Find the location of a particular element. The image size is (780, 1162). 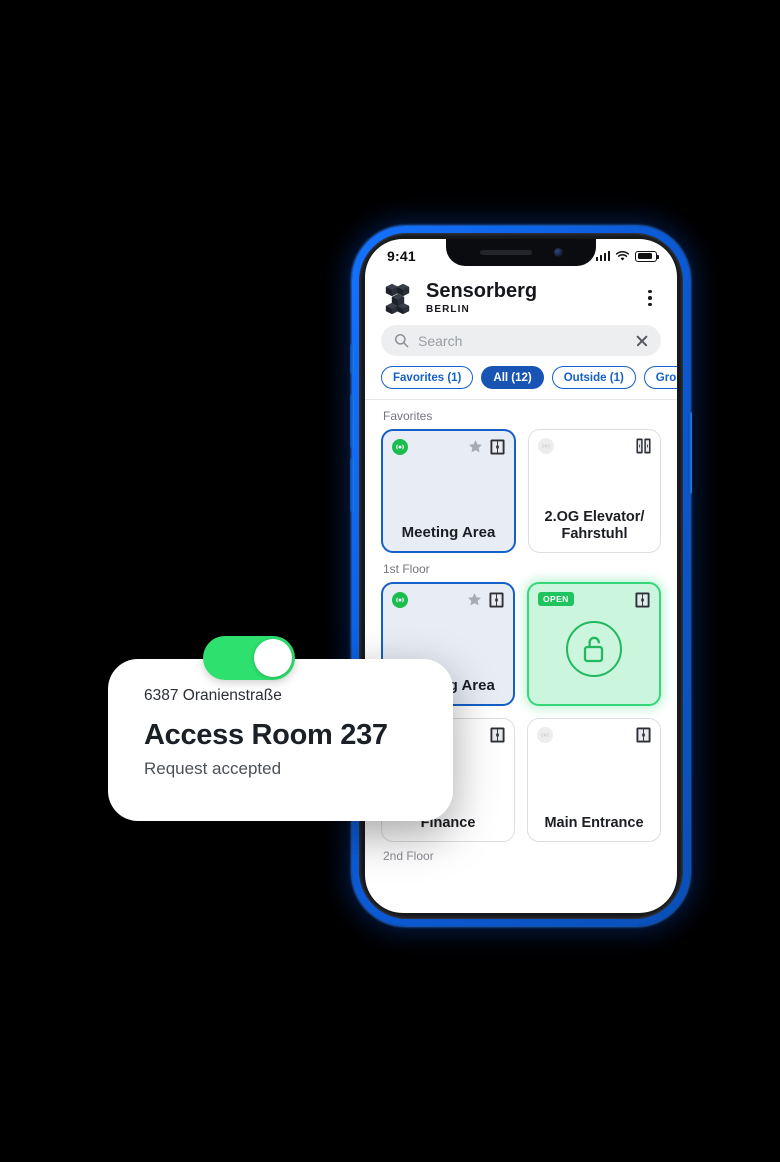

volume-up-button is located at coordinates (352, 421).